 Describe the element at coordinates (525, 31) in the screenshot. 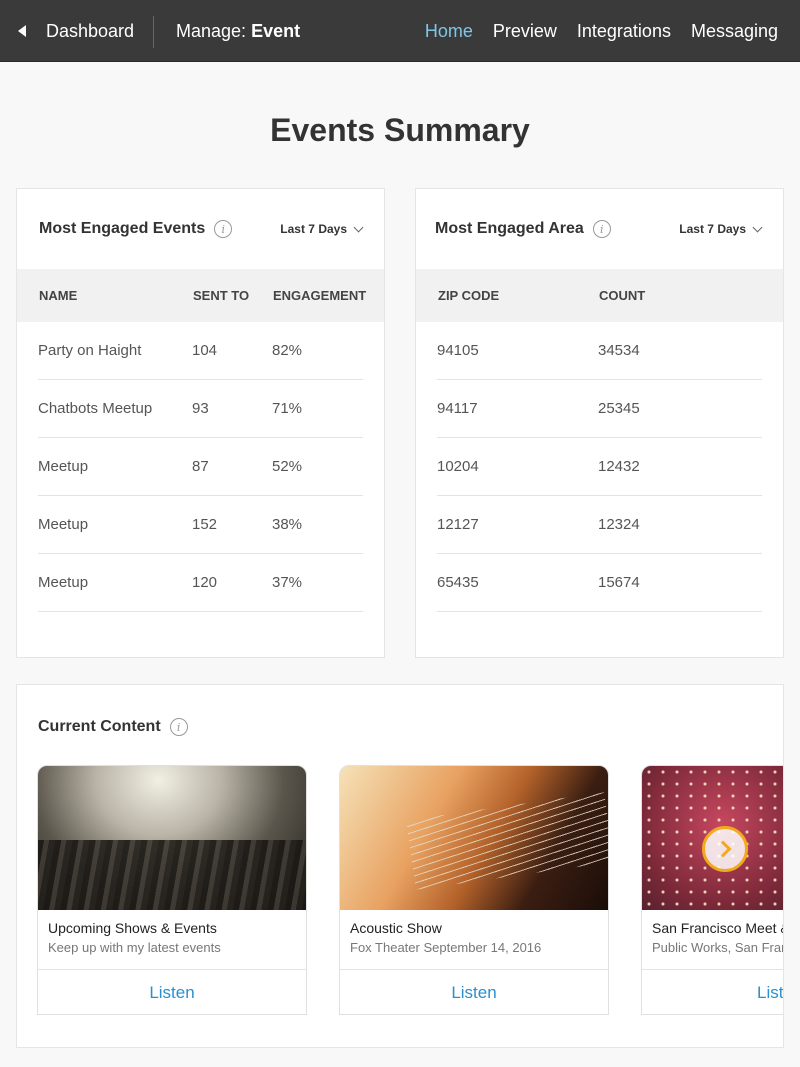

I see `nav-preview: Preview` at that location.